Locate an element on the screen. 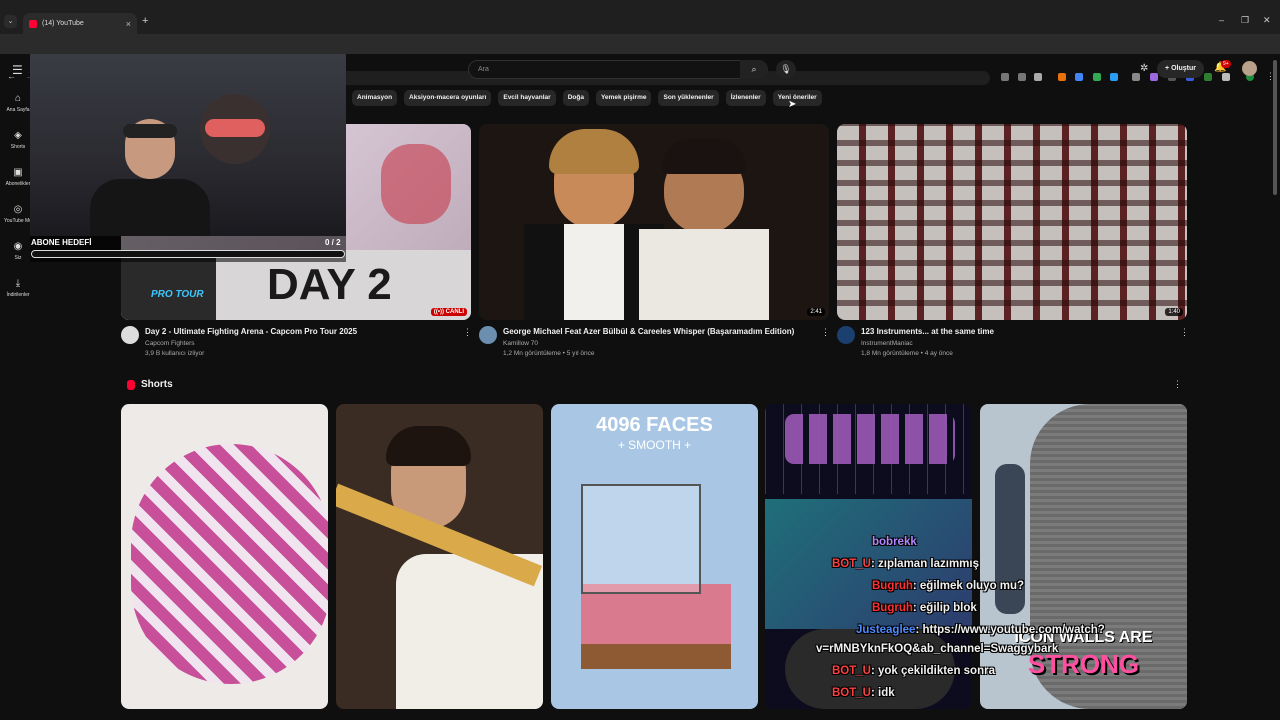  hamburger-menu-icon: ☰ is located at coordinates (17, 70).